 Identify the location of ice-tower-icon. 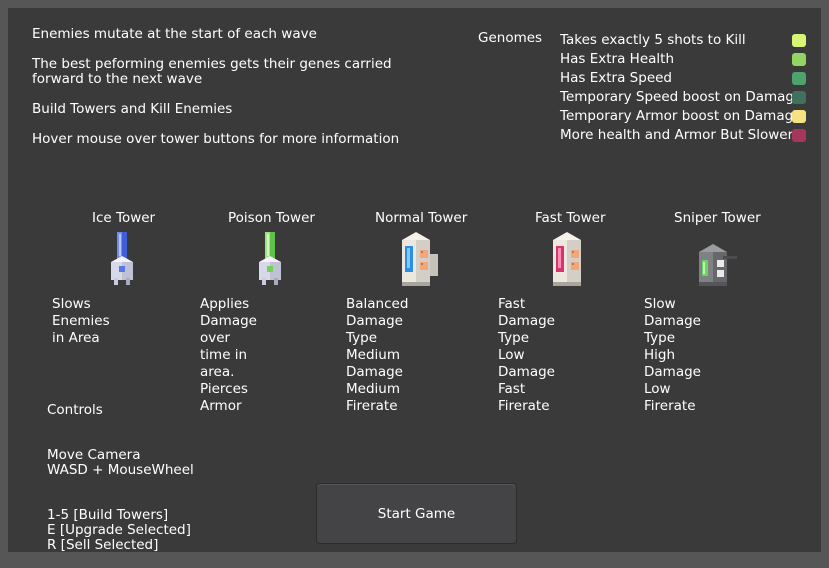
(125, 262).